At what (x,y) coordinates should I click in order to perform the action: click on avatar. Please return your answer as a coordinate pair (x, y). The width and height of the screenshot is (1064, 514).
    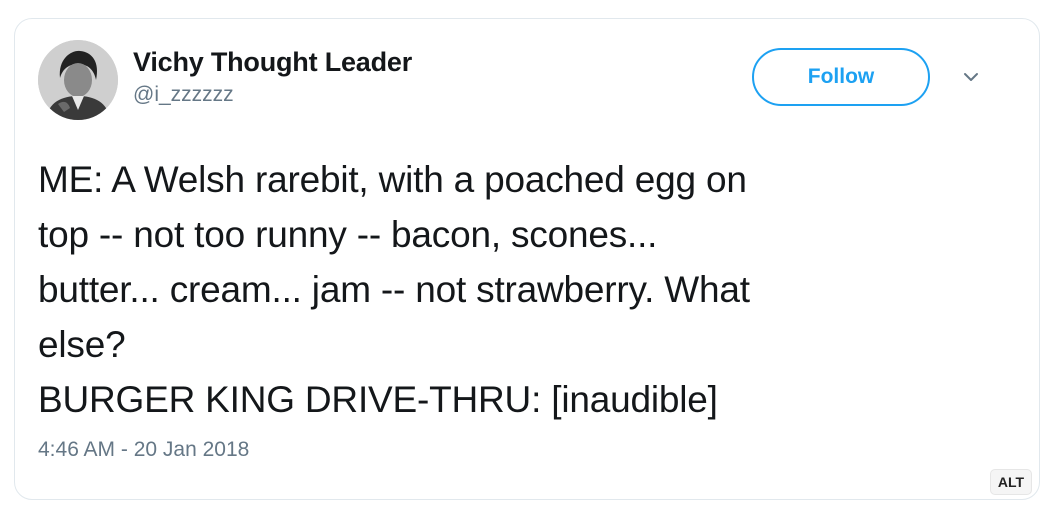
    Looking at the image, I should click on (78, 80).